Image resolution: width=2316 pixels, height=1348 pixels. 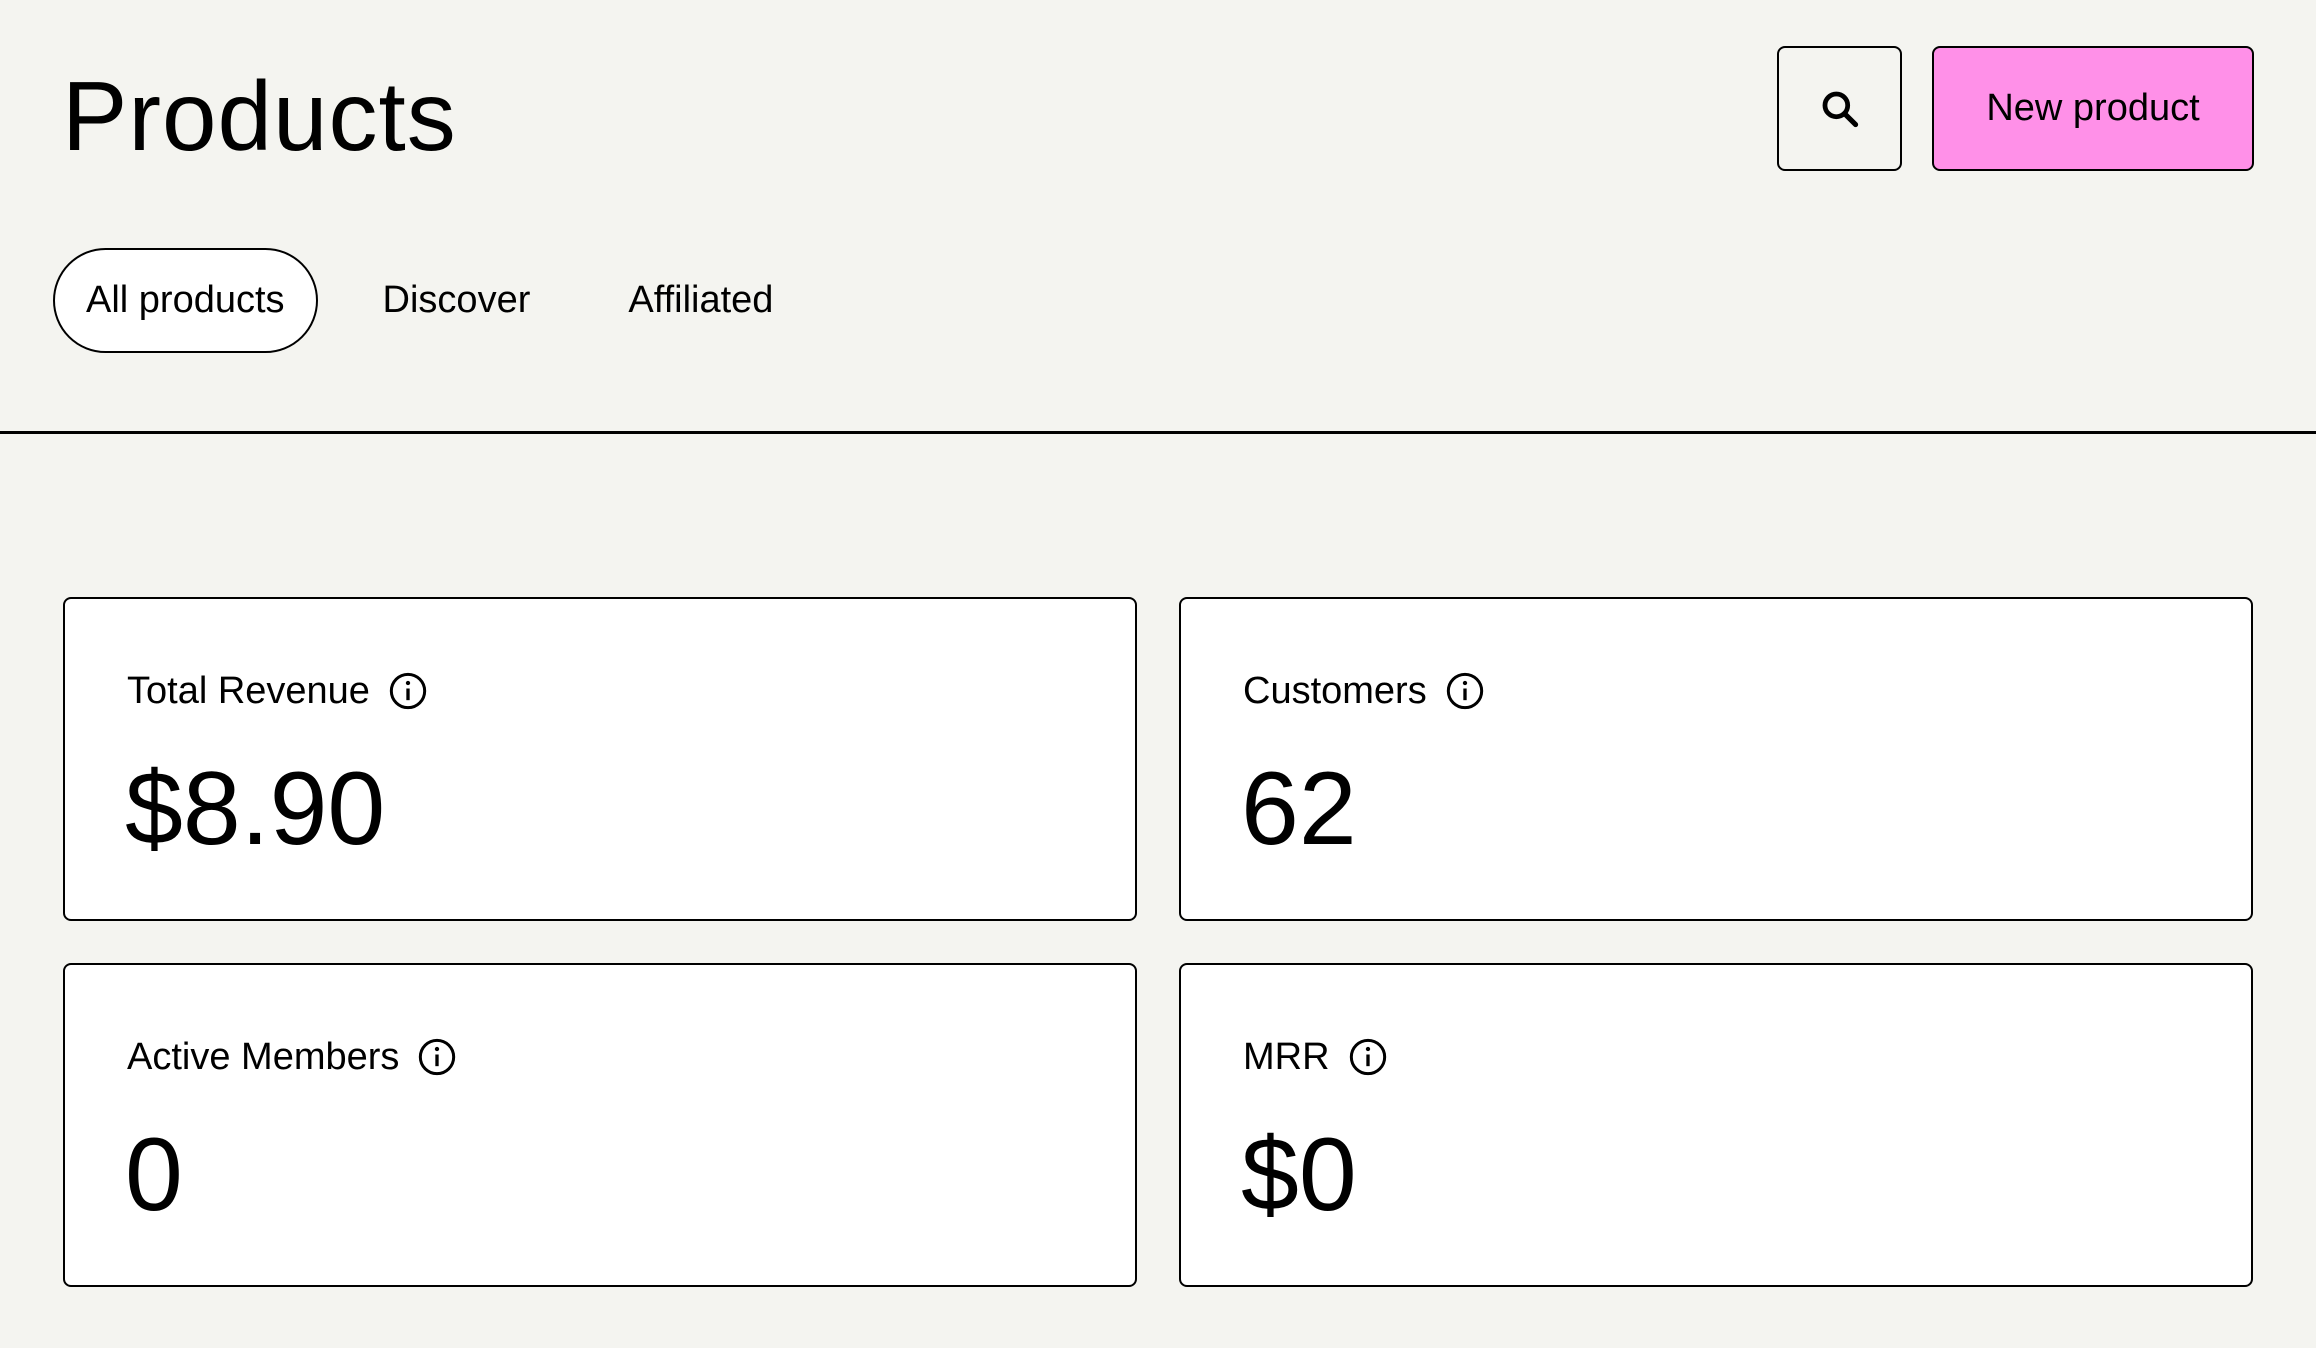 I want to click on new-product-button: New product, so click(x=2093, y=108).